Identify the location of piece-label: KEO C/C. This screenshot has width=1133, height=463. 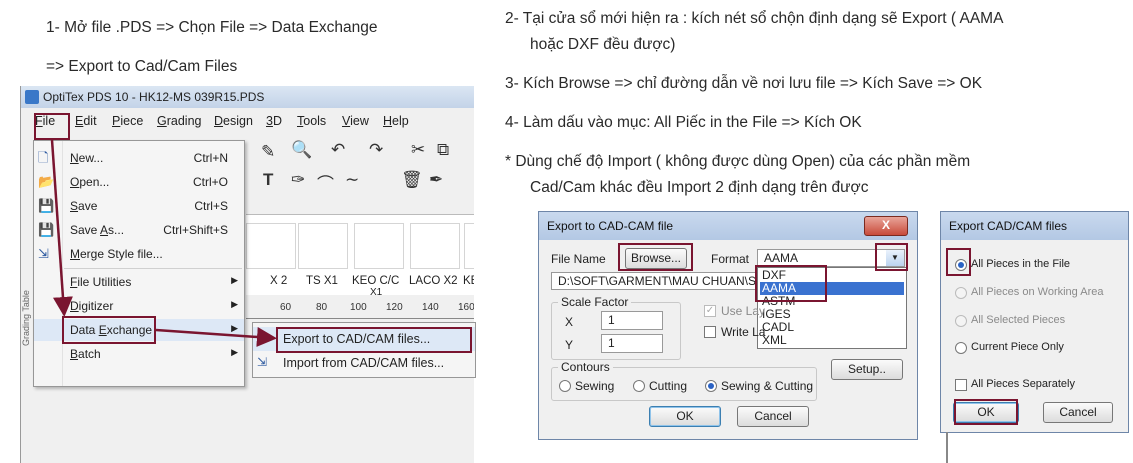
(376, 281).